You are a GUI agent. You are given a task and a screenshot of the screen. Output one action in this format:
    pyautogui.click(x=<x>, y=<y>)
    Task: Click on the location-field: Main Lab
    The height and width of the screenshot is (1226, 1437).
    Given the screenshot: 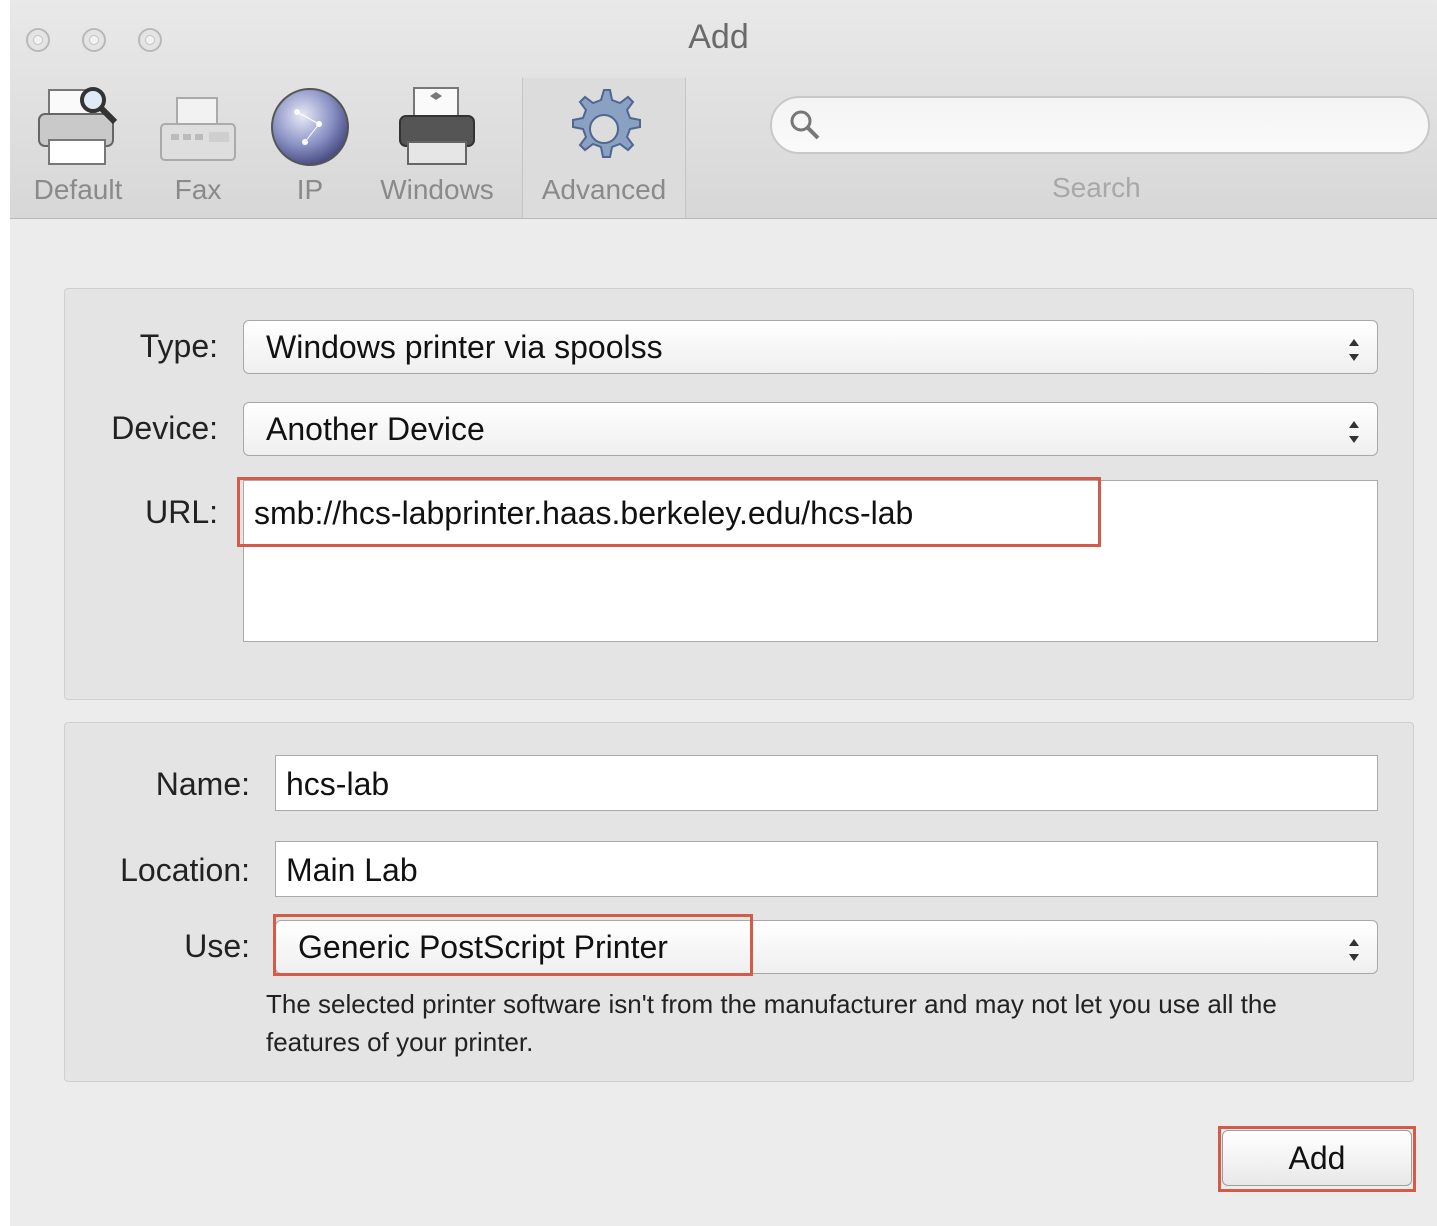 What is the action you would take?
    pyautogui.click(x=826, y=869)
    